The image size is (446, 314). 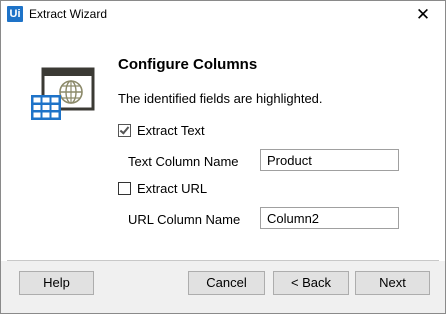 I want to click on extract-url-checkbox-row: Extract URL, so click(x=162, y=188).